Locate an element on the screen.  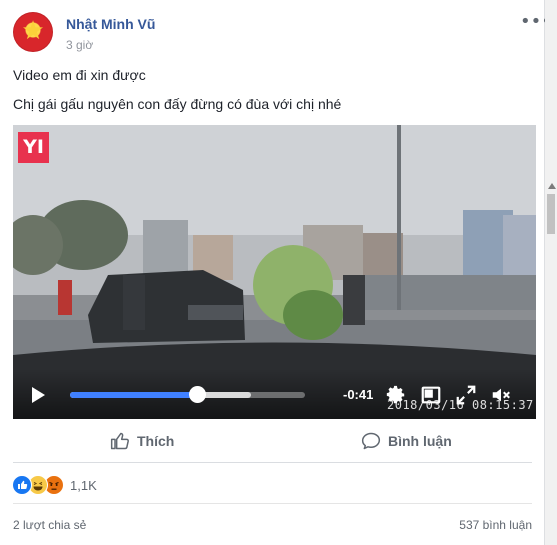
reaction-count: 1,1K is located at coordinates (83, 485).